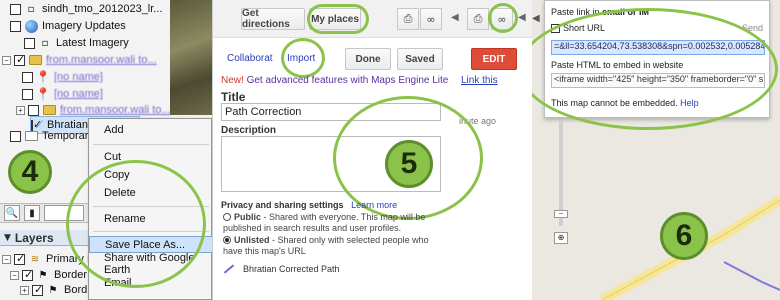  Describe the element at coordinates (34, 237) in the screenshot. I see `layers-title: Layers` at that location.